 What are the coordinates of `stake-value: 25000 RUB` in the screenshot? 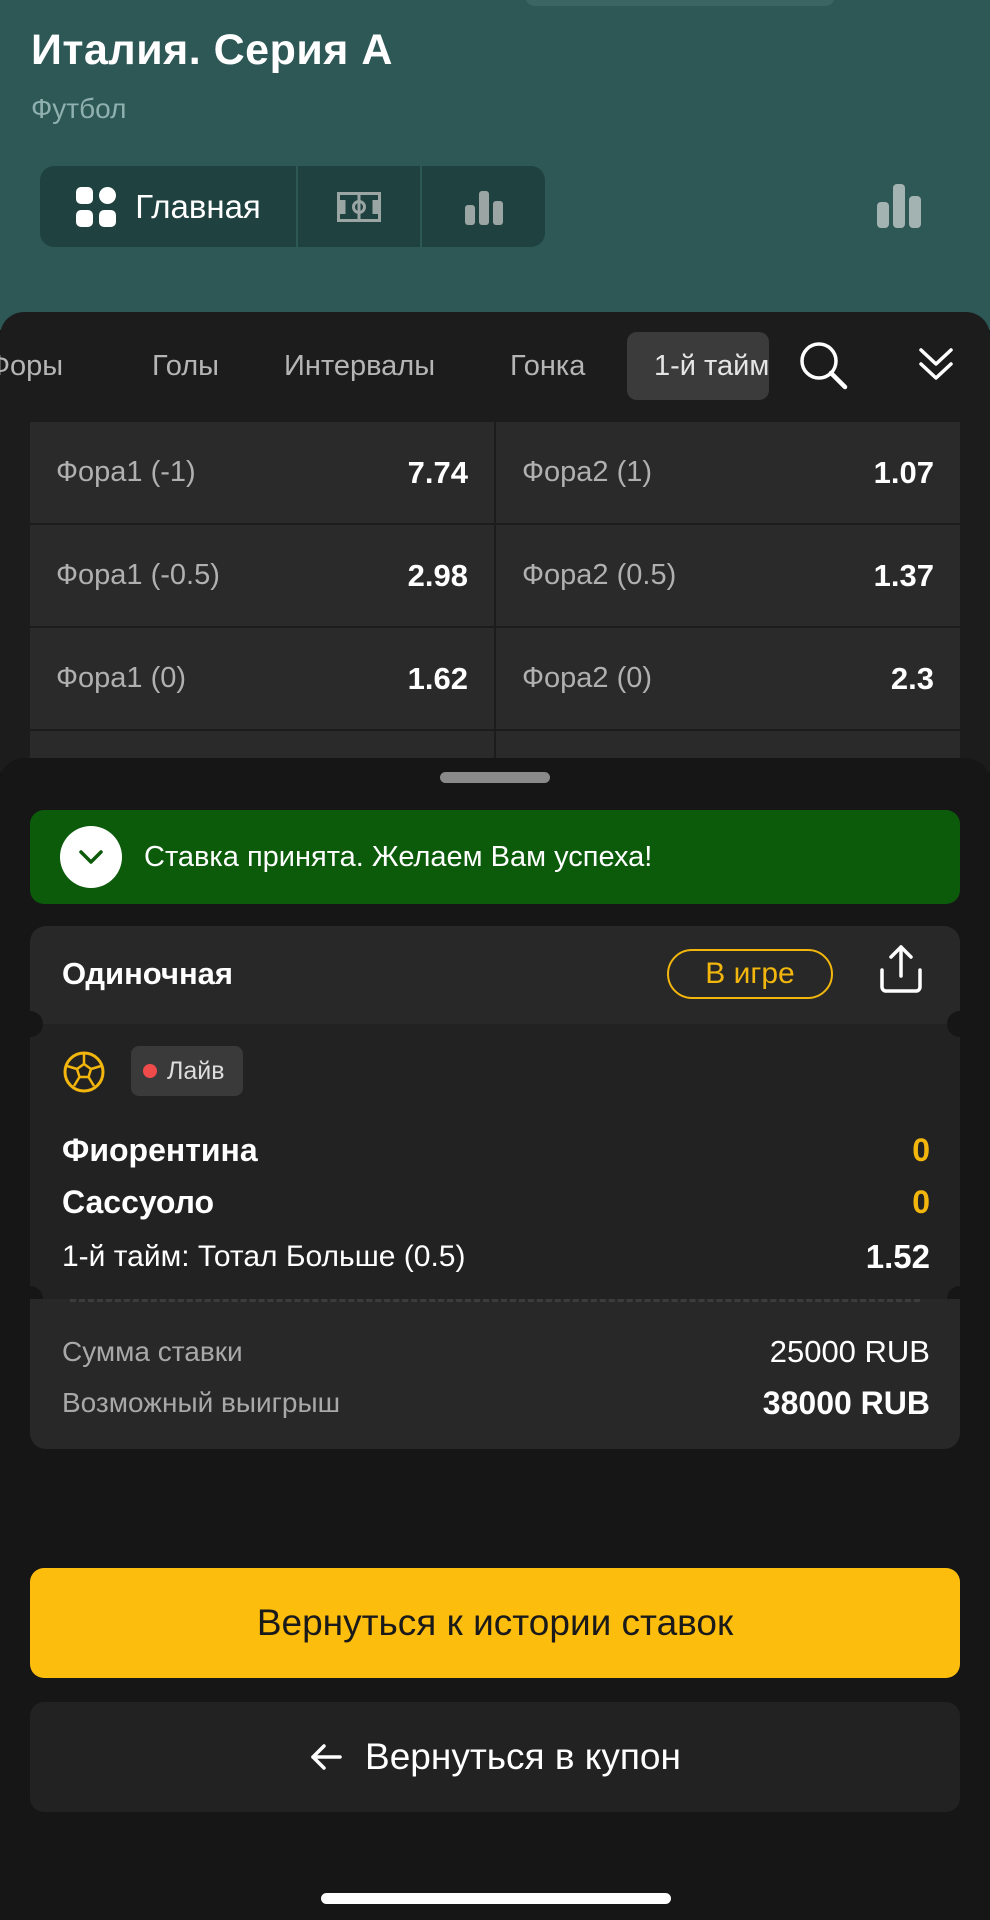 It's located at (849, 1351).